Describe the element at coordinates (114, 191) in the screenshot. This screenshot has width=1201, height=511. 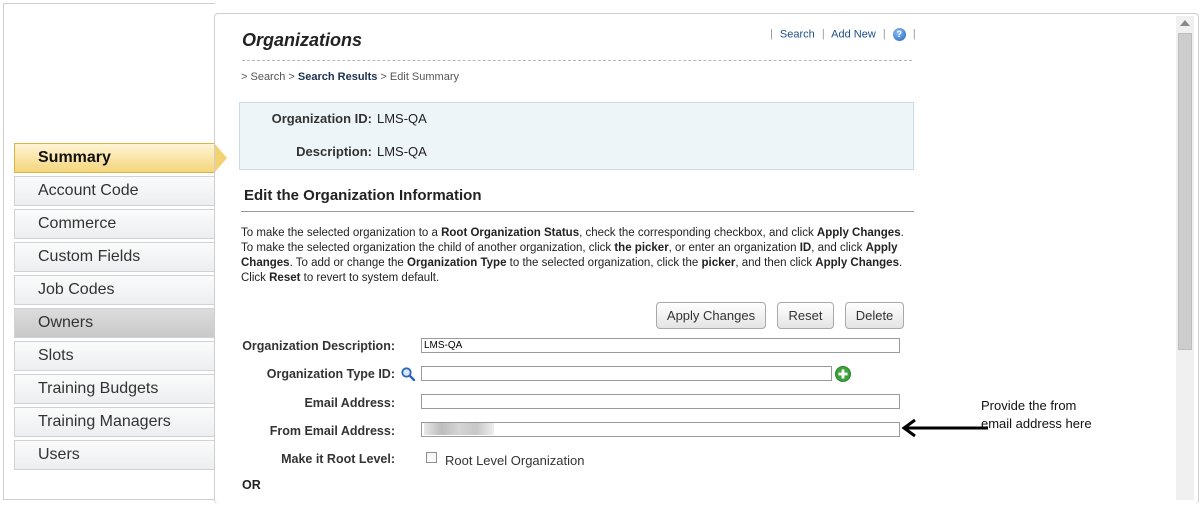
I see `sidebar-item-account-code: Account Code` at that location.